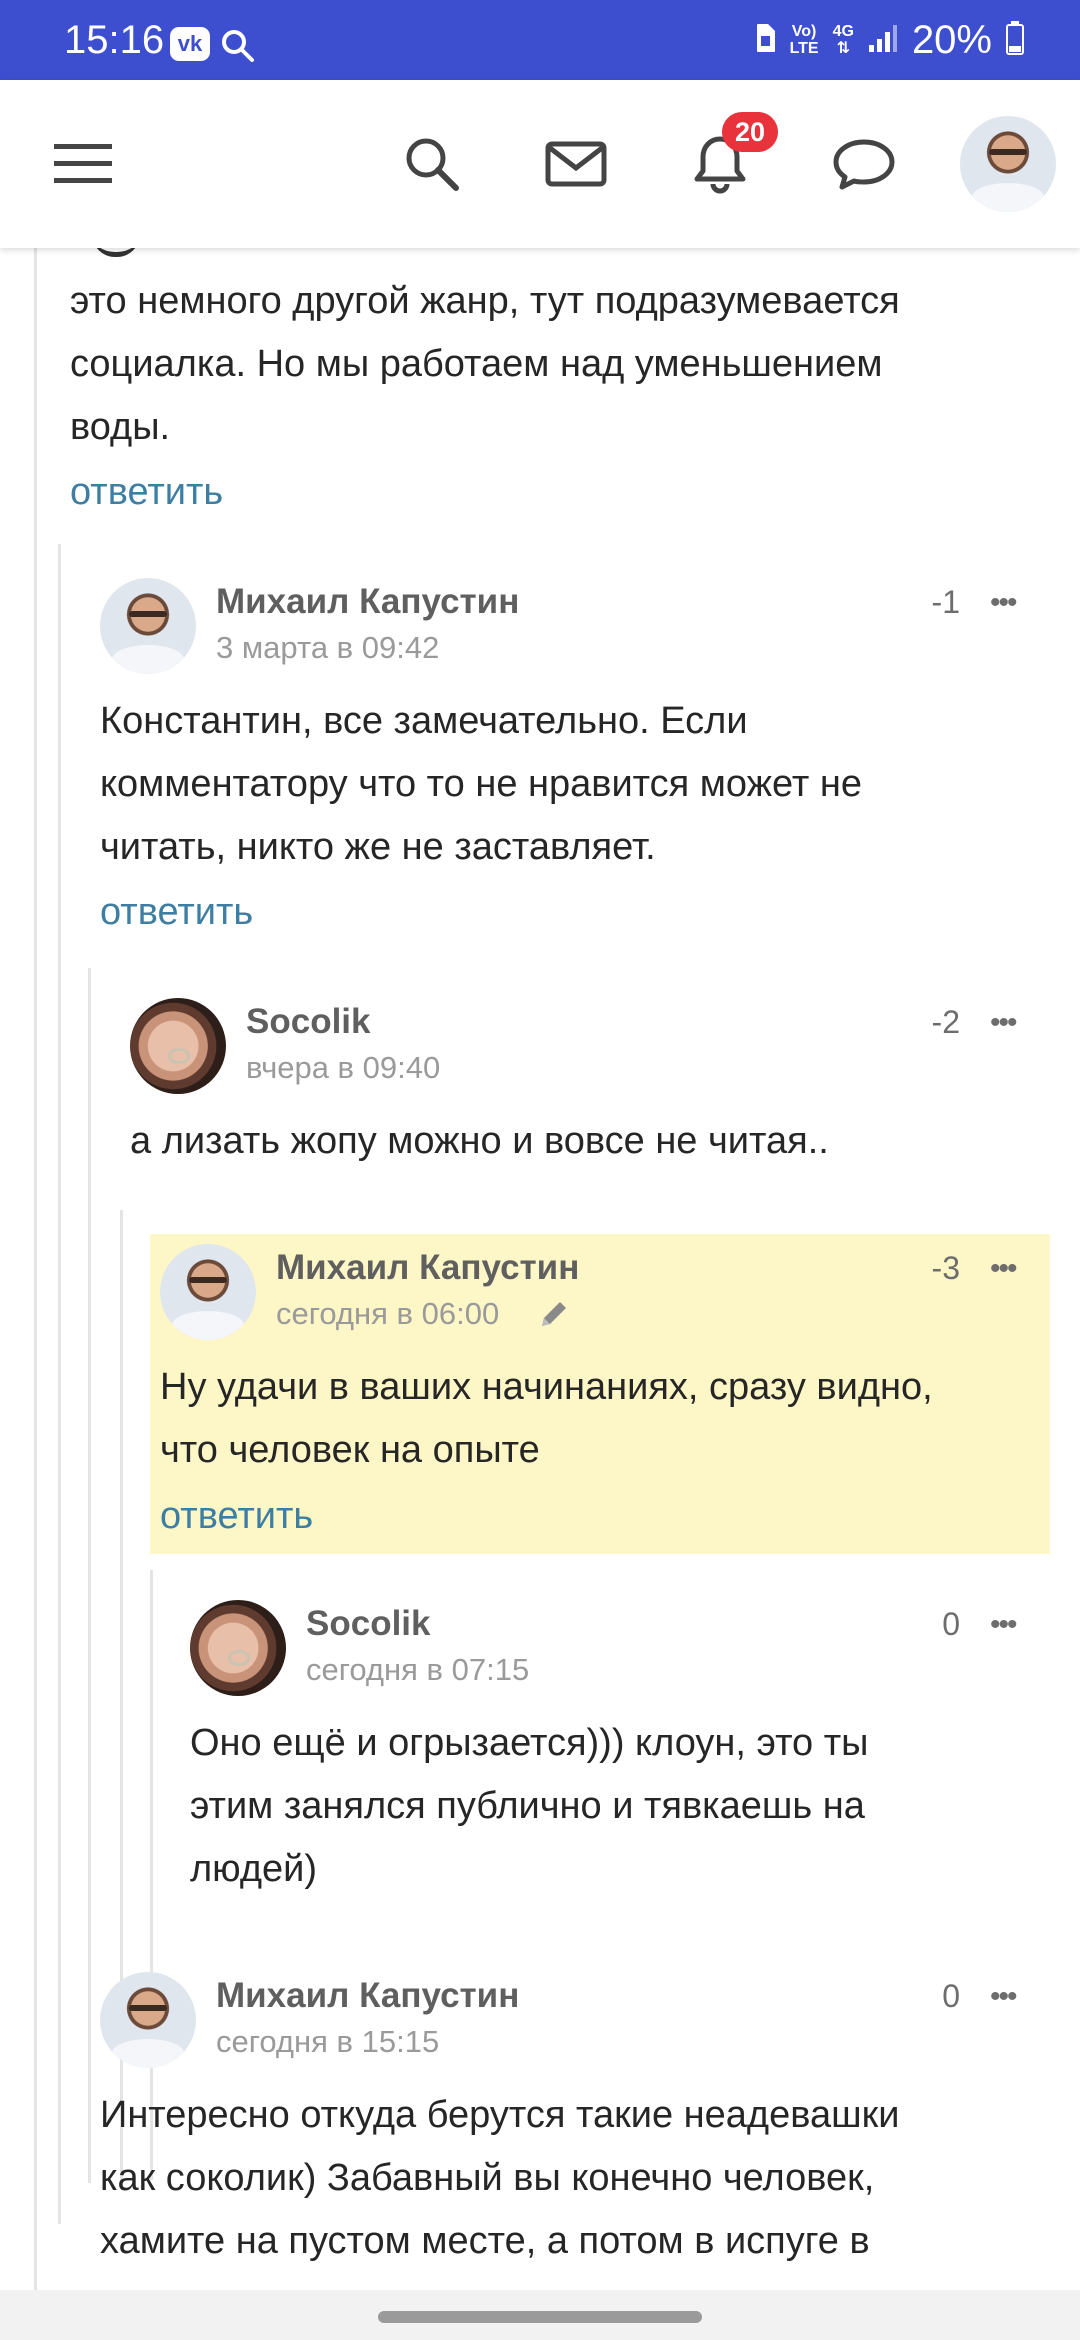 The width and height of the screenshot is (1080, 2340). What do you see at coordinates (417, 1670) in the screenshot?
I see `comment-date: сегодня в 07:15` at bounding box center [417, 1670].